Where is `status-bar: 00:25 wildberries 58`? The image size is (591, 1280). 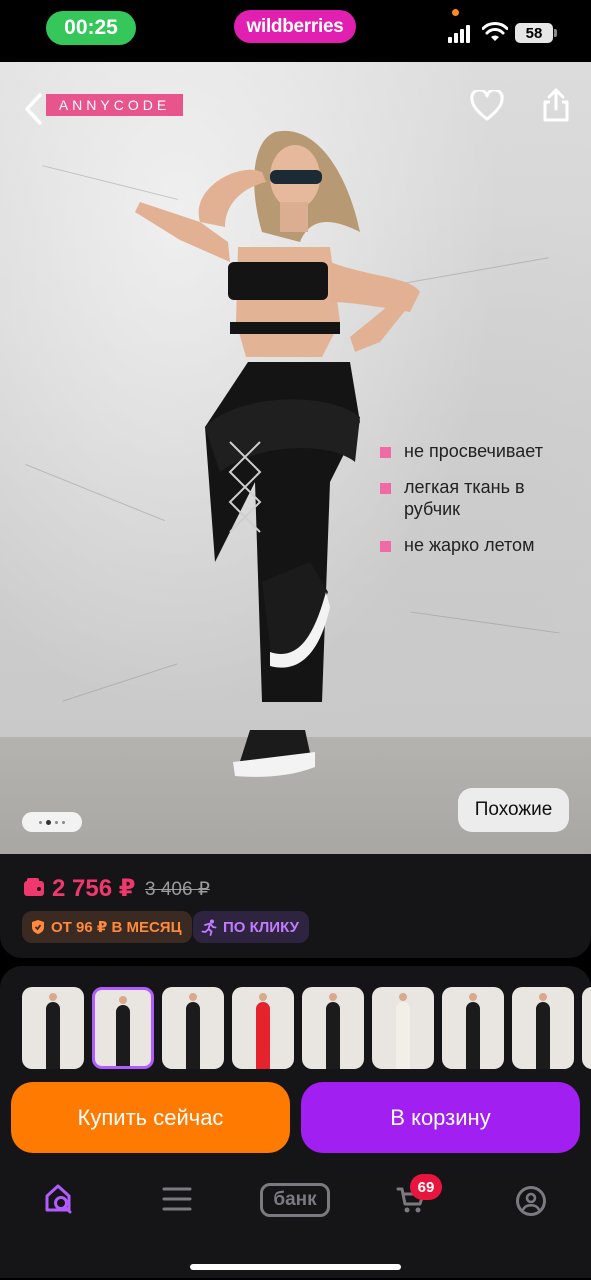
status-bar: 00:25 wildberries 58 is located at coordinates (295, 31).